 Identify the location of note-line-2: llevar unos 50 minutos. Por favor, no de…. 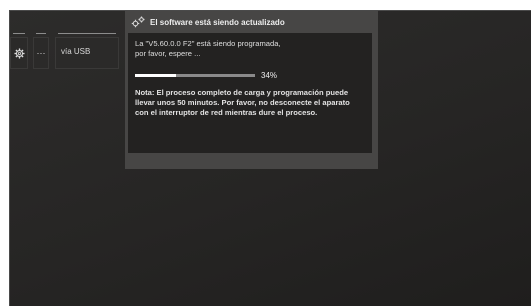
(242, 102).